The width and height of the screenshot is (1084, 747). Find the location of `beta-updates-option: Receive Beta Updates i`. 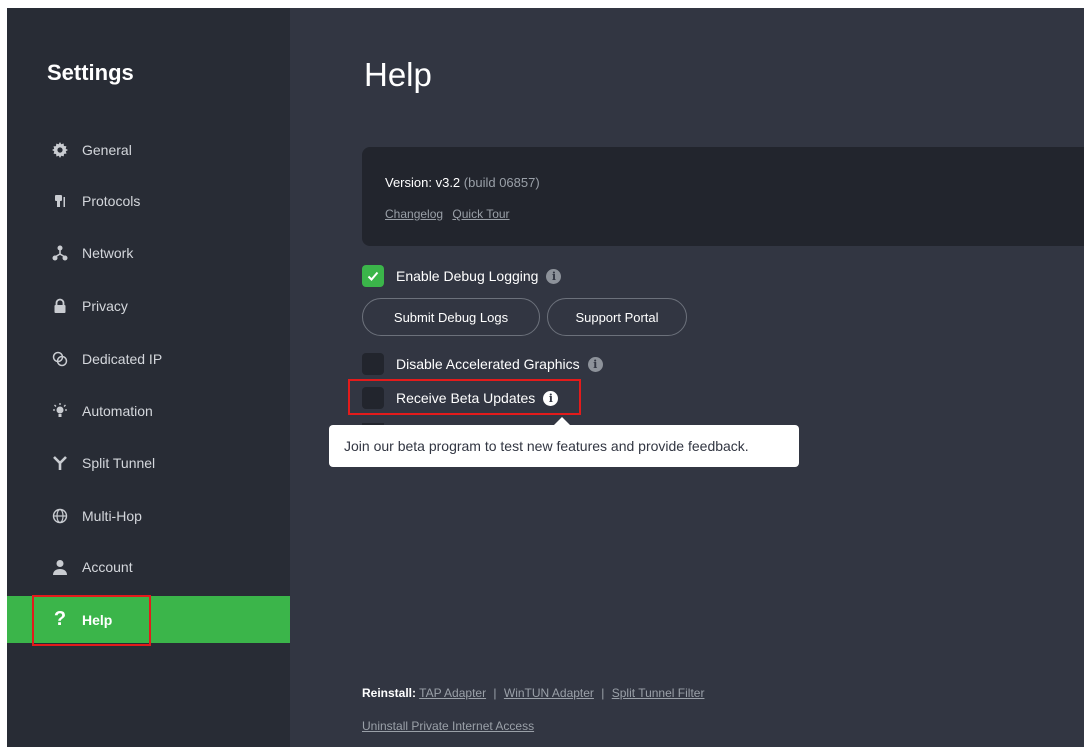

beta-updates-option: Receive Beta Updates i is located at coordinates (460, 398).